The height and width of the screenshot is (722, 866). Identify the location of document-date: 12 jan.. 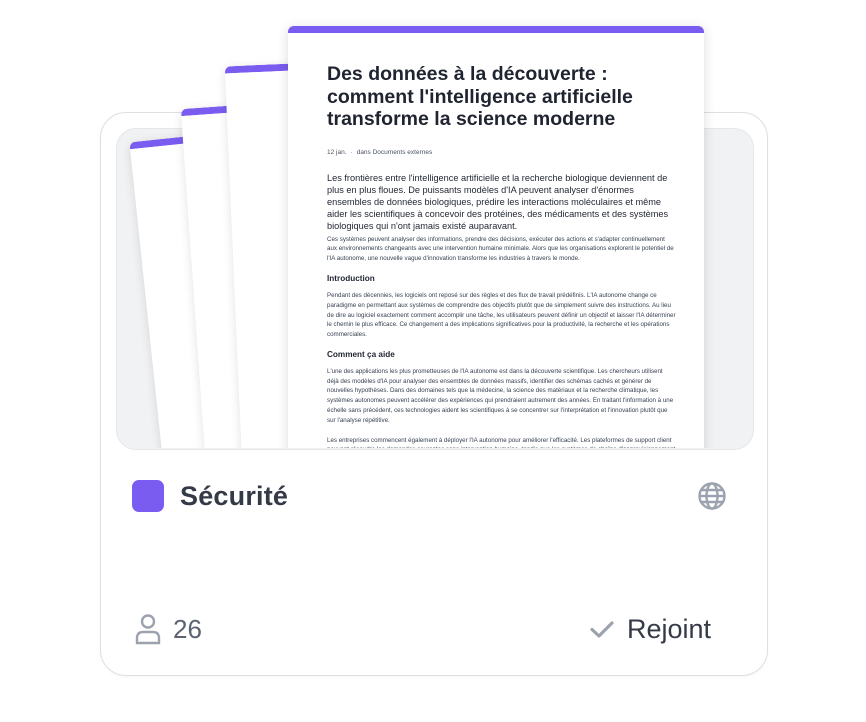
(337, 152).